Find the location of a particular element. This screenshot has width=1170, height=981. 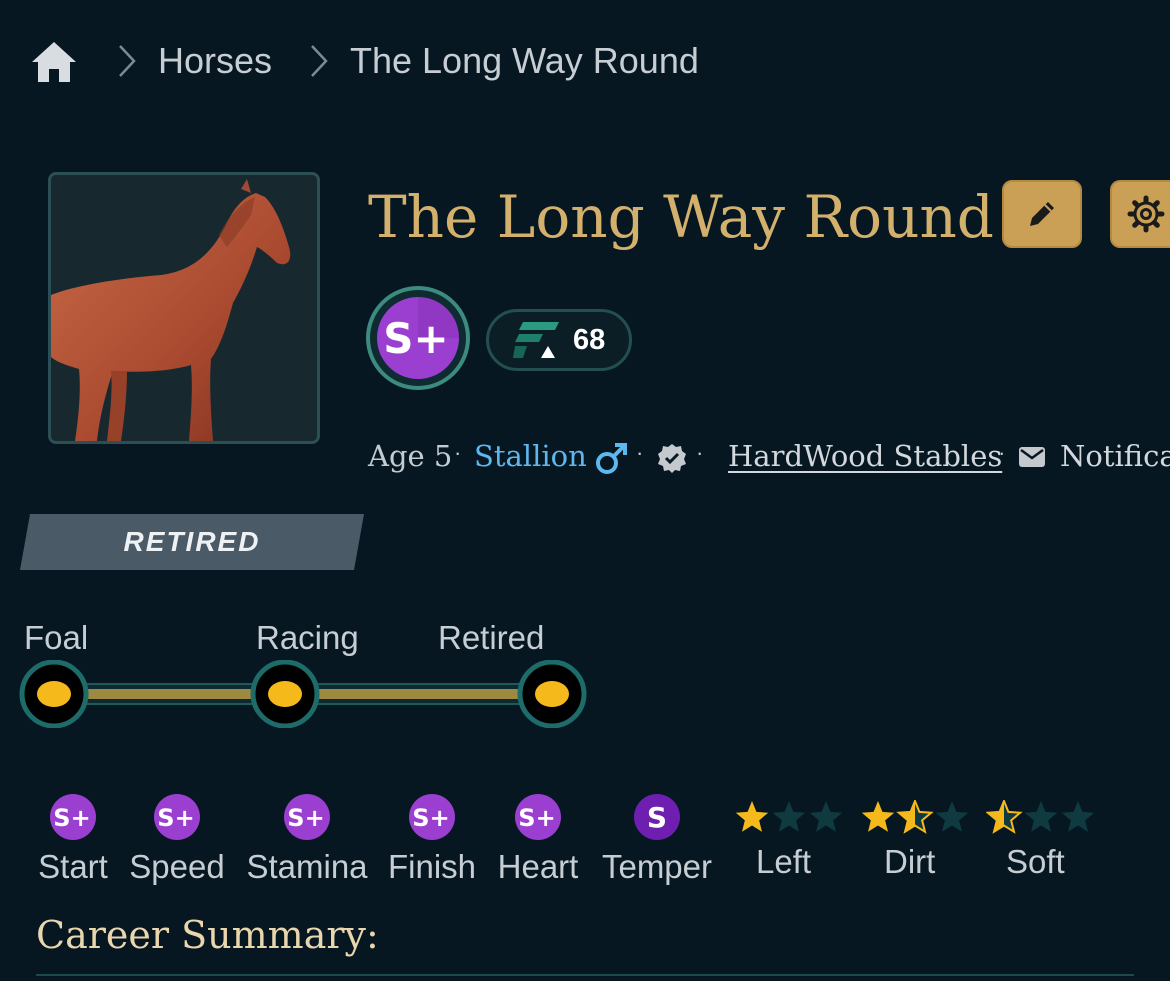

pref-label-left: Left is located at coordinates (784, 861).